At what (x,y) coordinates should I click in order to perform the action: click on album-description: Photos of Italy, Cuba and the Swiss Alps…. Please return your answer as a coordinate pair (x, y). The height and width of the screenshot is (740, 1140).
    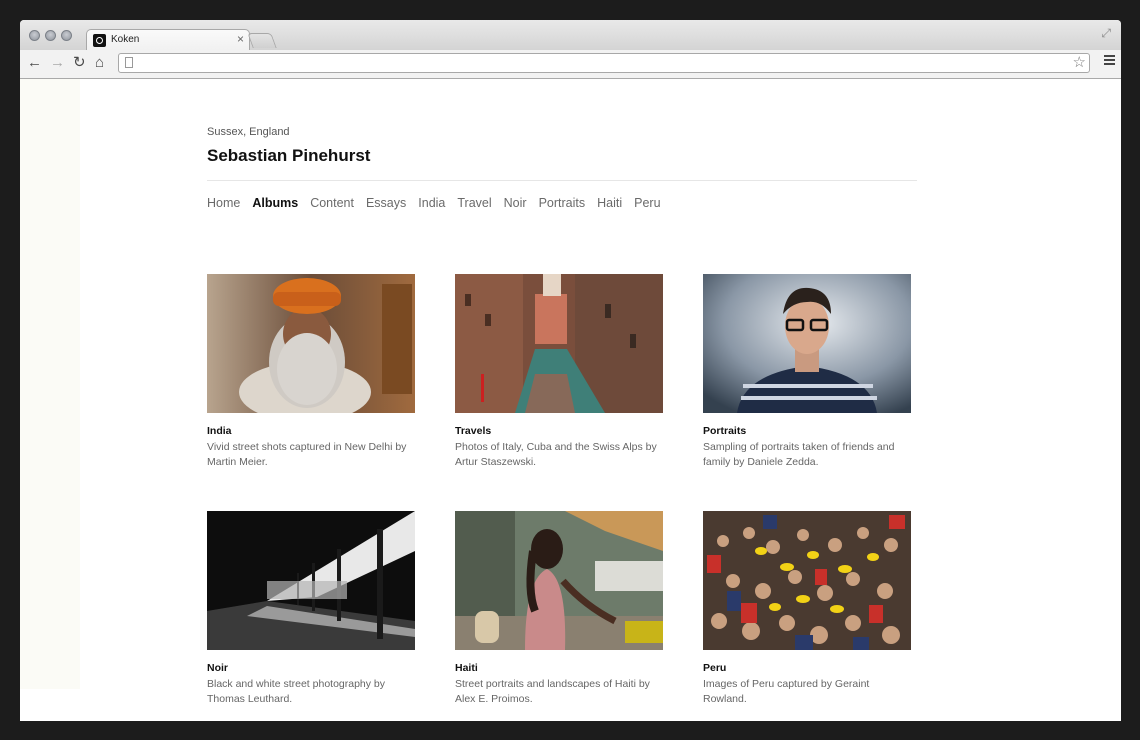
    Looking at the image, I should click on (556, 454).